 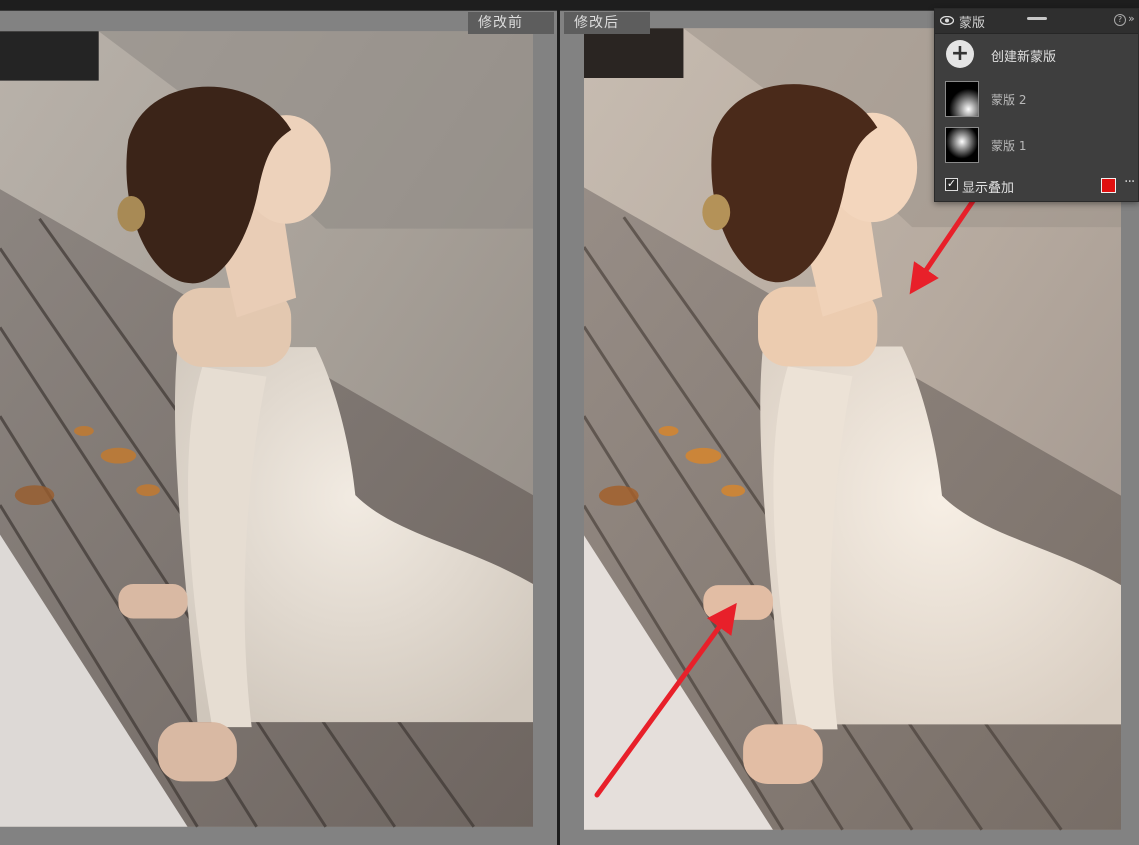 I want to click on add-mask-button: +, so click(x=960, y=54).